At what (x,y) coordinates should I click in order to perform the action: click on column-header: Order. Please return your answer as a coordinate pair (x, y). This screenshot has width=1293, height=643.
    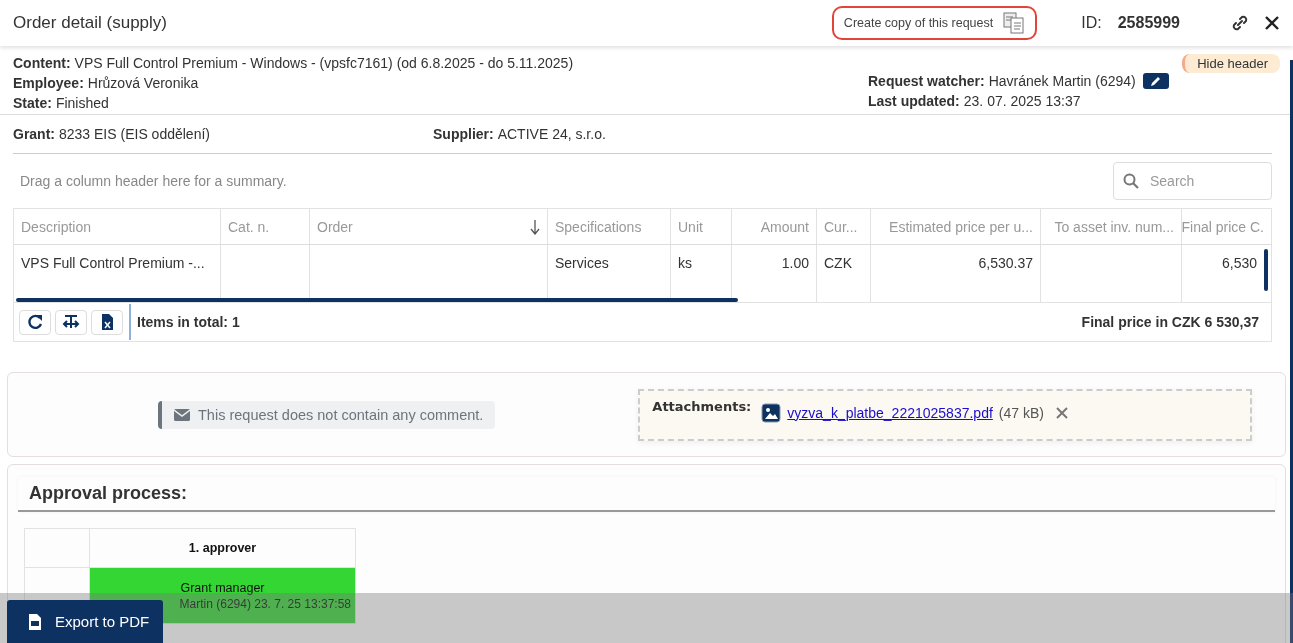
    Looking at the image, I should click on (429, 226).